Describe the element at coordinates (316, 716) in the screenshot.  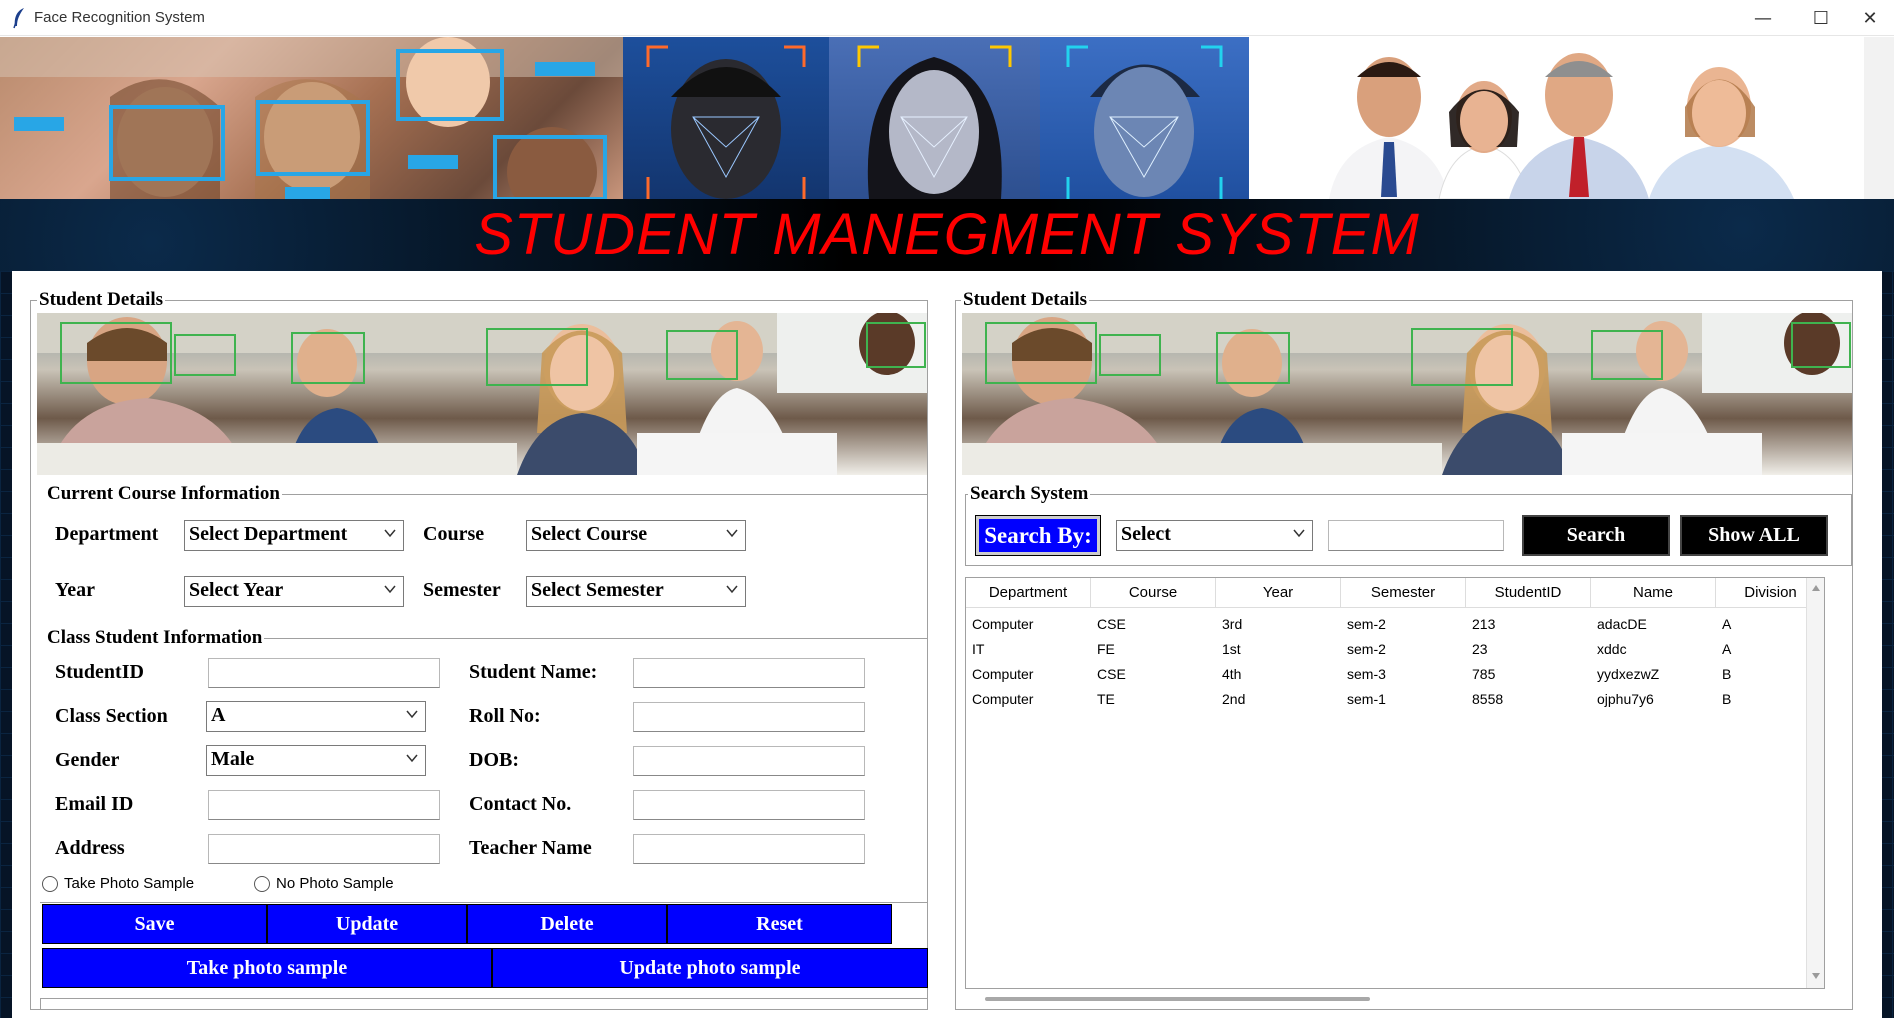
I see `class-section-select: A` at that location.